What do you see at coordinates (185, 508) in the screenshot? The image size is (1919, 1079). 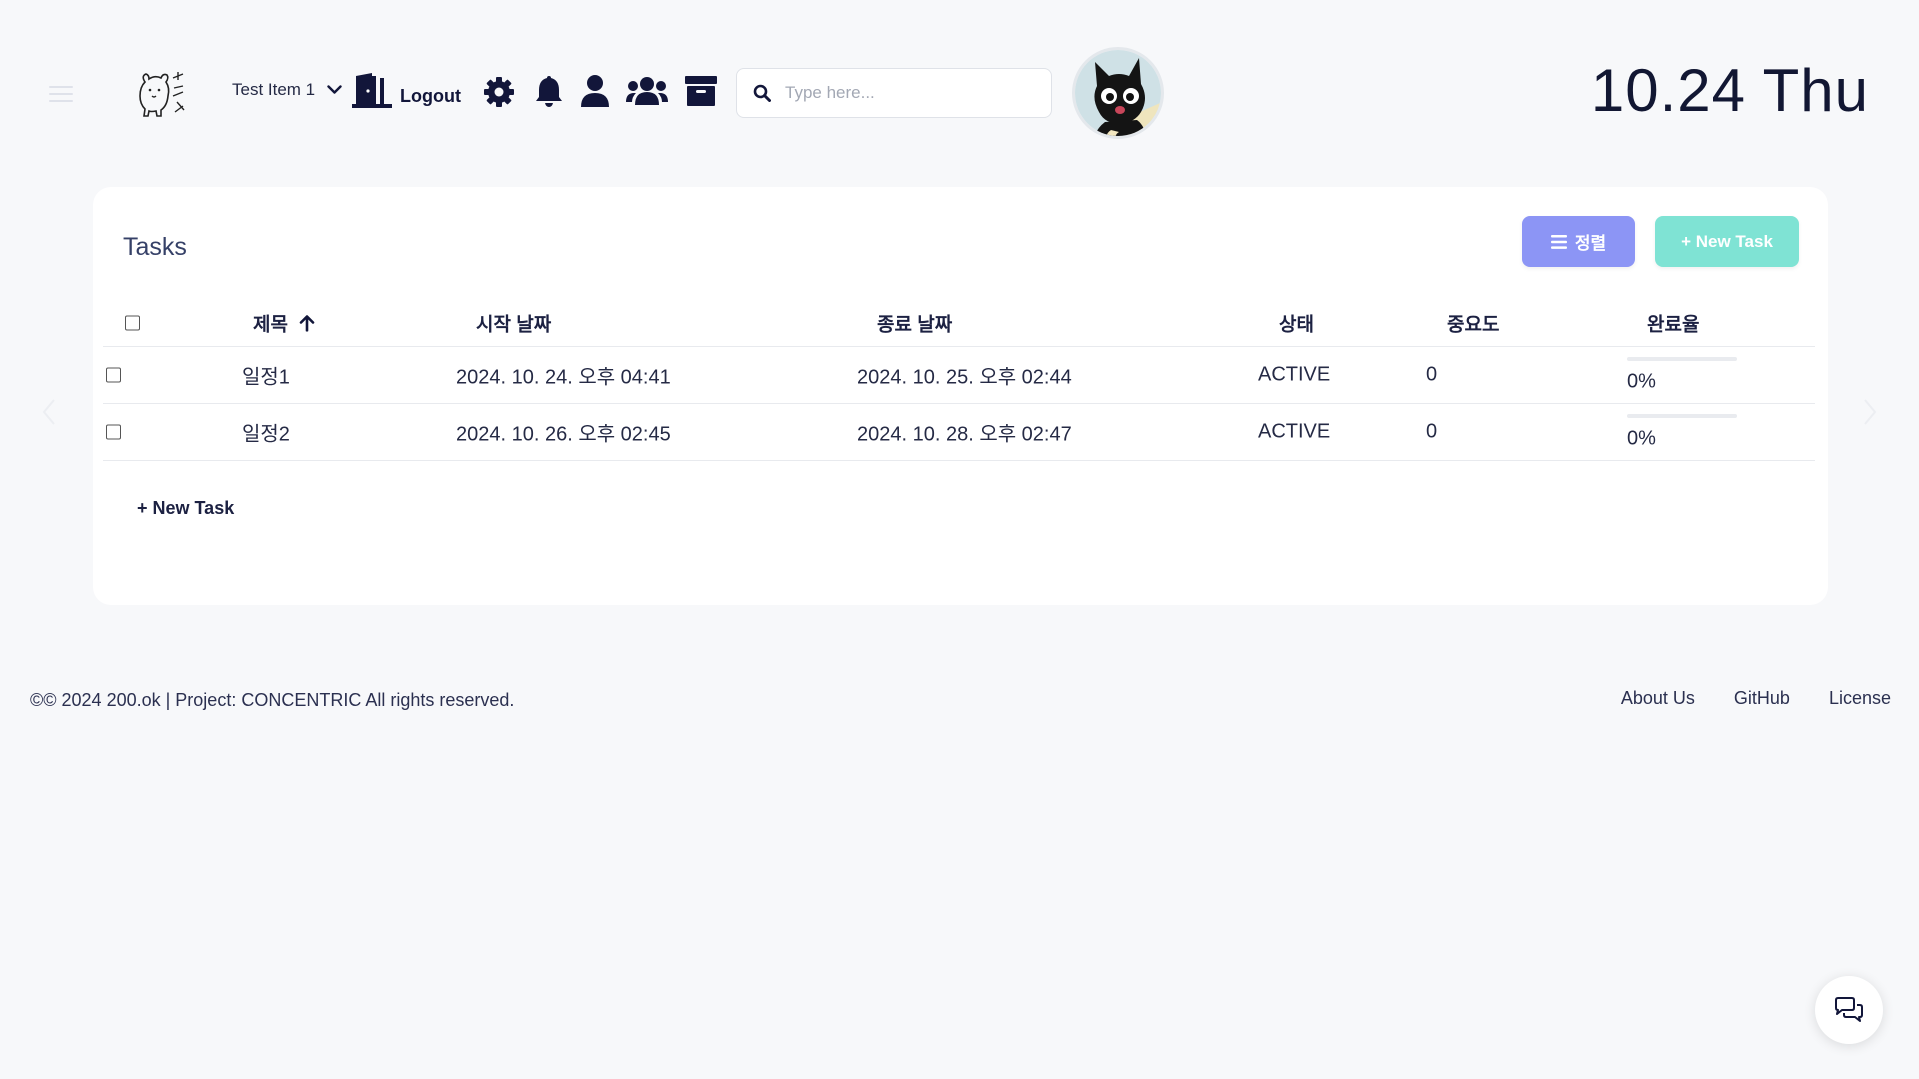 I see `add-task-link: + New Task` at bounding box center [185, 508].